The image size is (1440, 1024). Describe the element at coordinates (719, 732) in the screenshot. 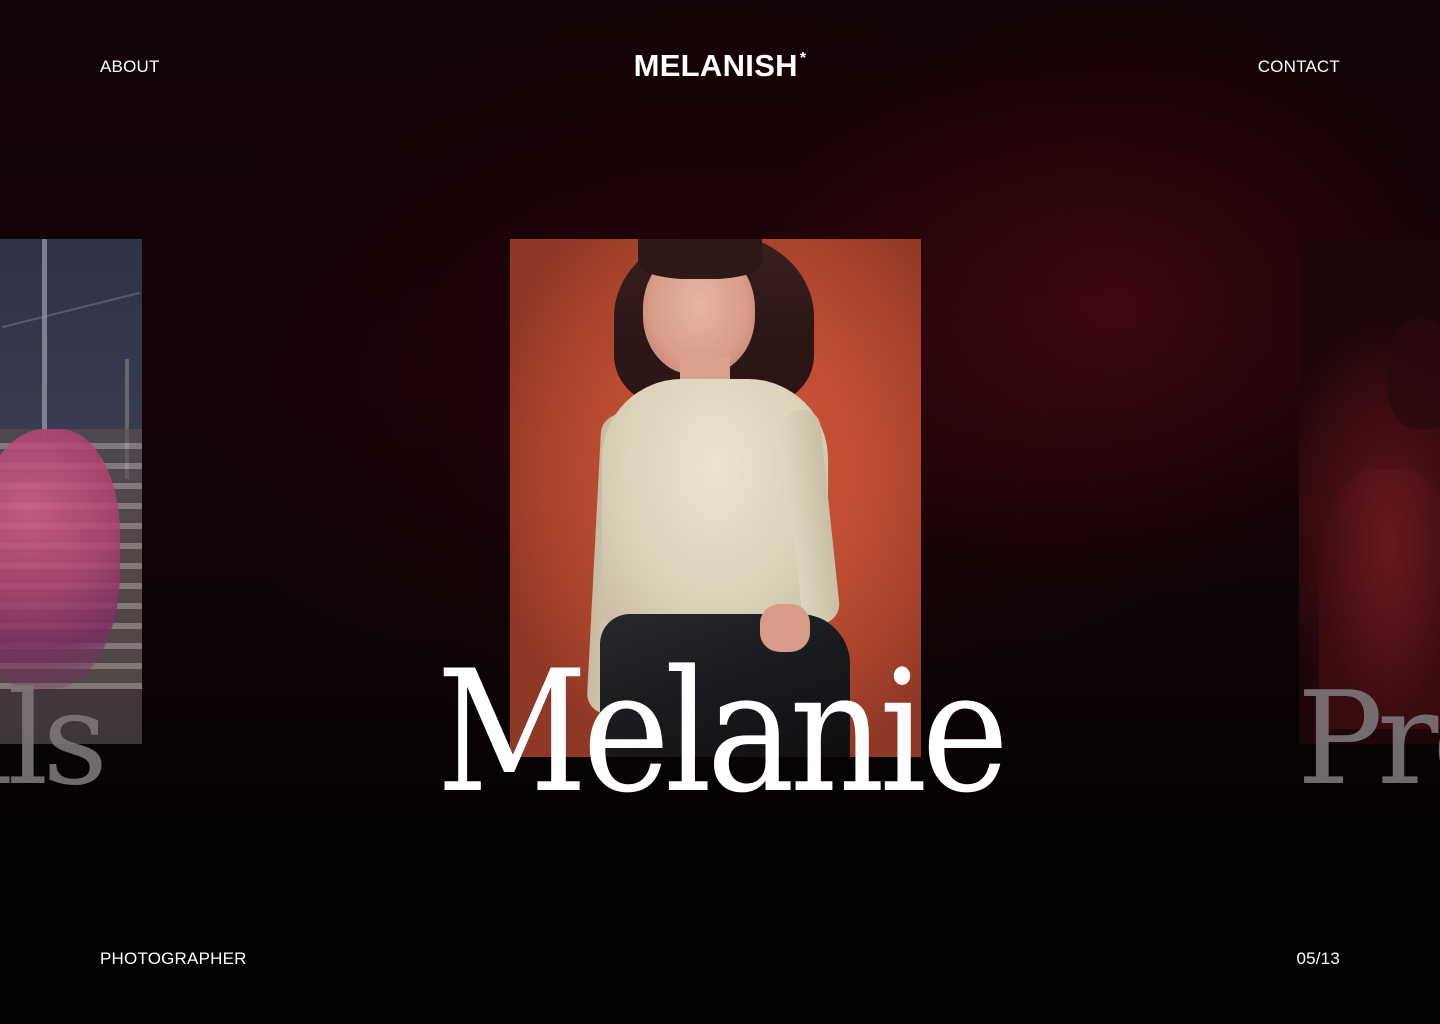

I see `current-slide-title: Melanie` at that location.